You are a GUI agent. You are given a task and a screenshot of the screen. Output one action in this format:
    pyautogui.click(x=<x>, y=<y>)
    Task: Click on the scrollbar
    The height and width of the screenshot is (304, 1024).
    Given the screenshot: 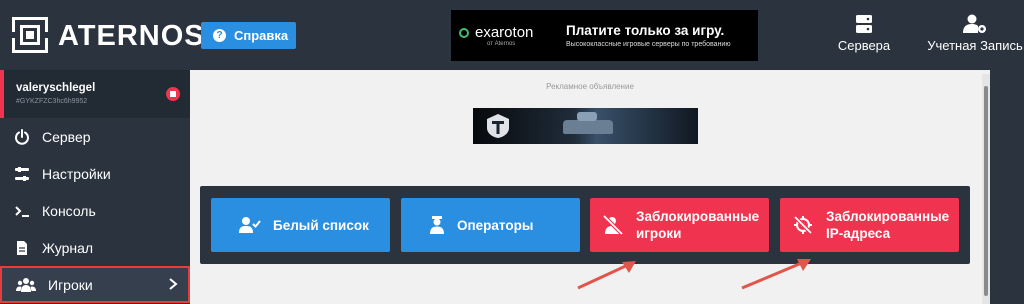 What is the action you would take?
    pyautogui.click(x=986, y=189)
    